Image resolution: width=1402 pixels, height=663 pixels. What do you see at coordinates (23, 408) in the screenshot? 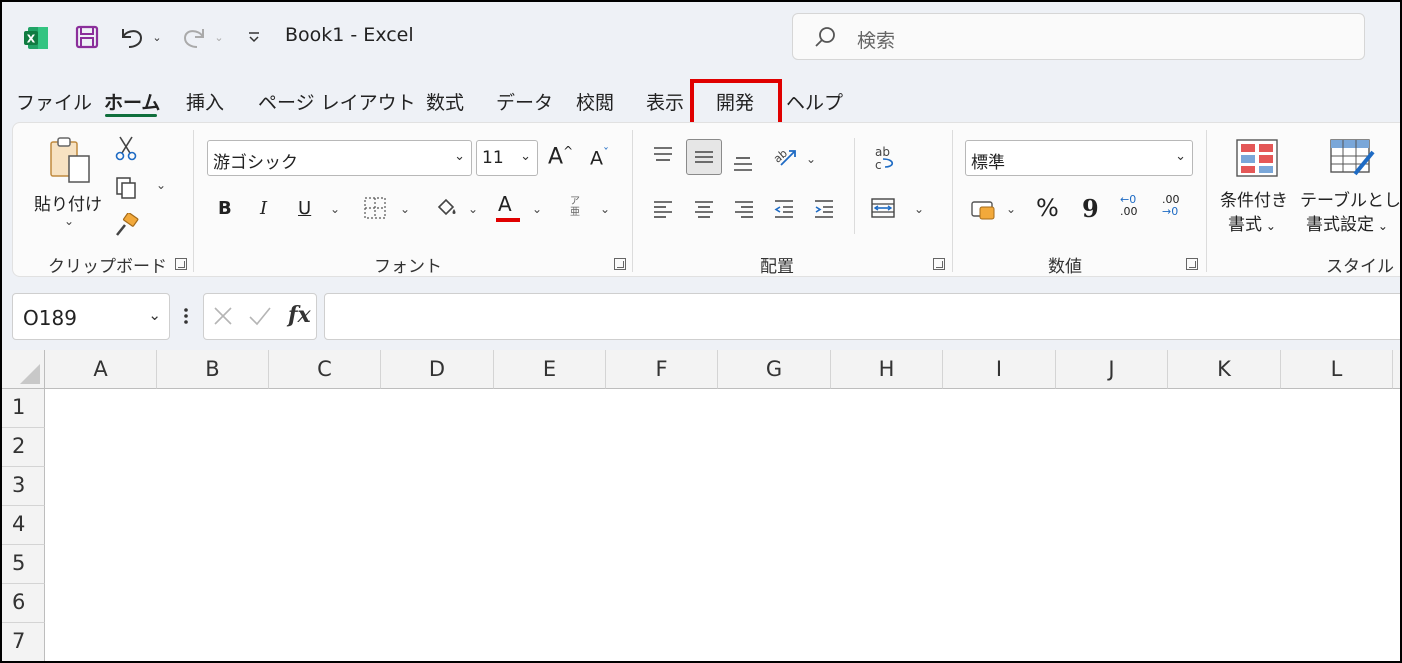
I see `row-header: 1` at bounding box center [23, 408].